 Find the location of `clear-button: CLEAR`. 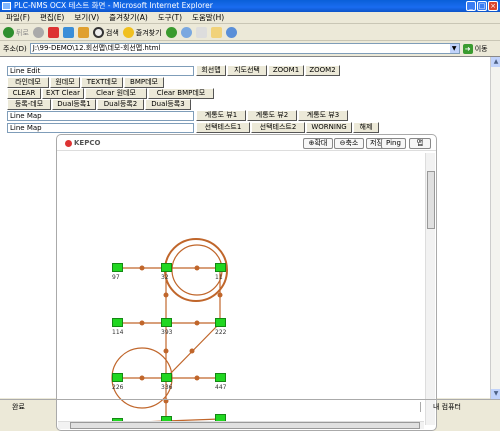

clear-button: CLEAR is located at coordinates (24, 93).